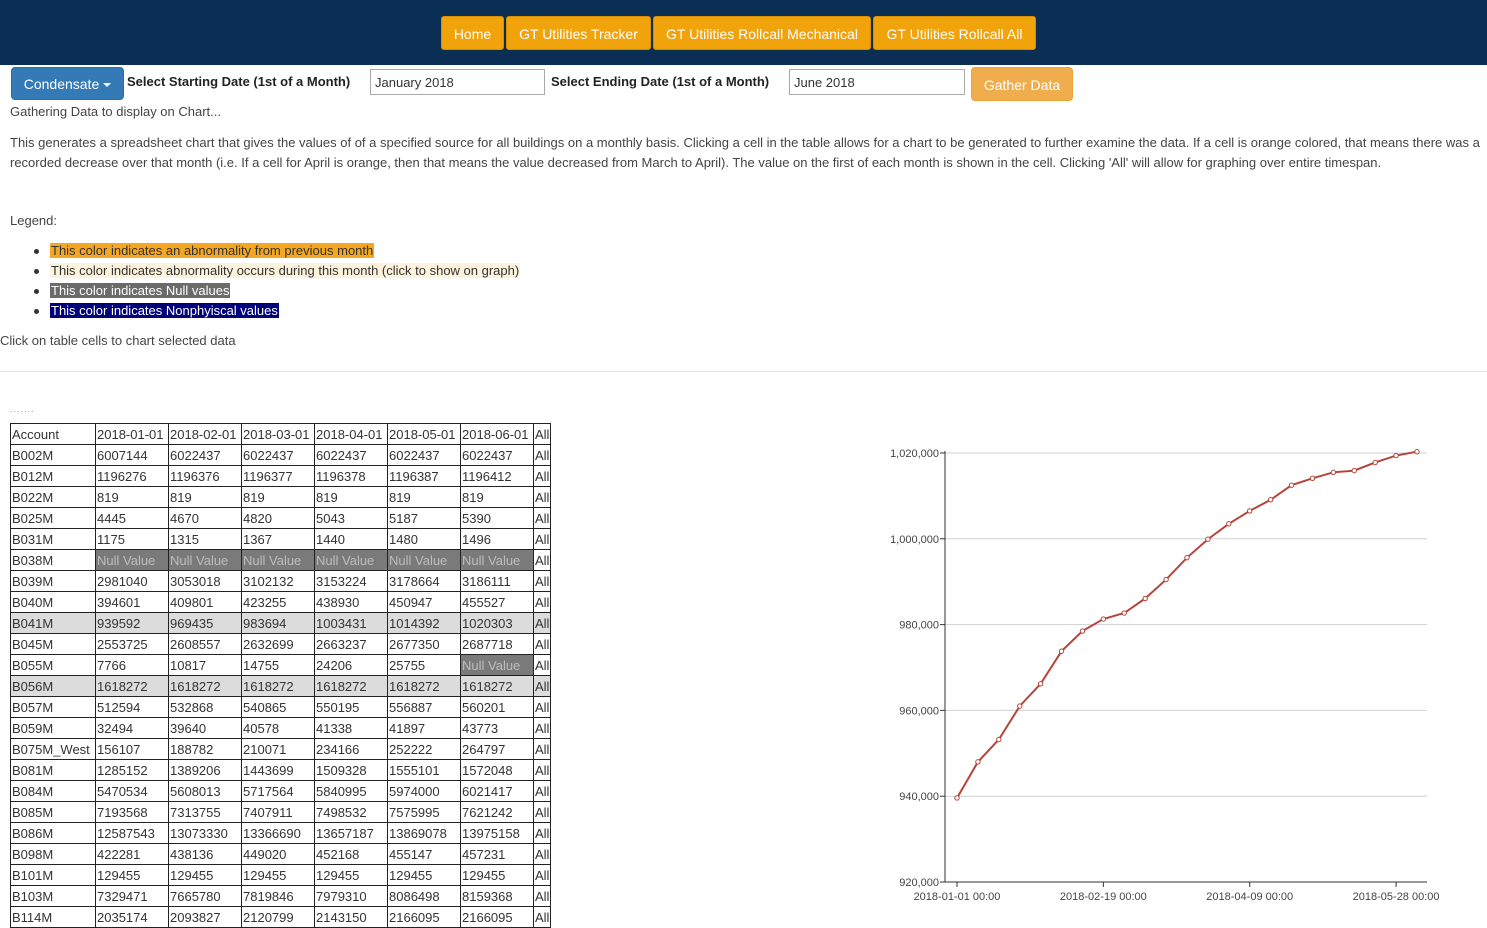  Describe the element at coordinates (205, 476) in the screenshot. I see `value-cell: 1196376` at that location.